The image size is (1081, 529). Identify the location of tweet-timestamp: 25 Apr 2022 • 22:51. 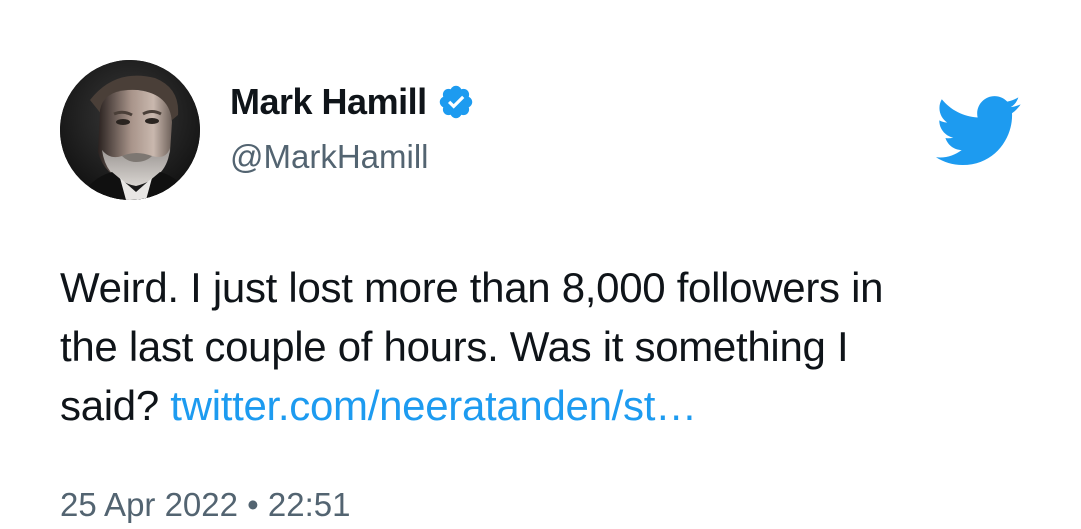
(205, 505).